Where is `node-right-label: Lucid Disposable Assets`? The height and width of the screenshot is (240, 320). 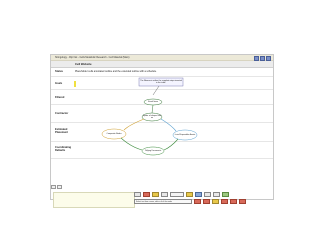 node-right-label: Lucid Disposable Assets is located at coordinates (185, 135).